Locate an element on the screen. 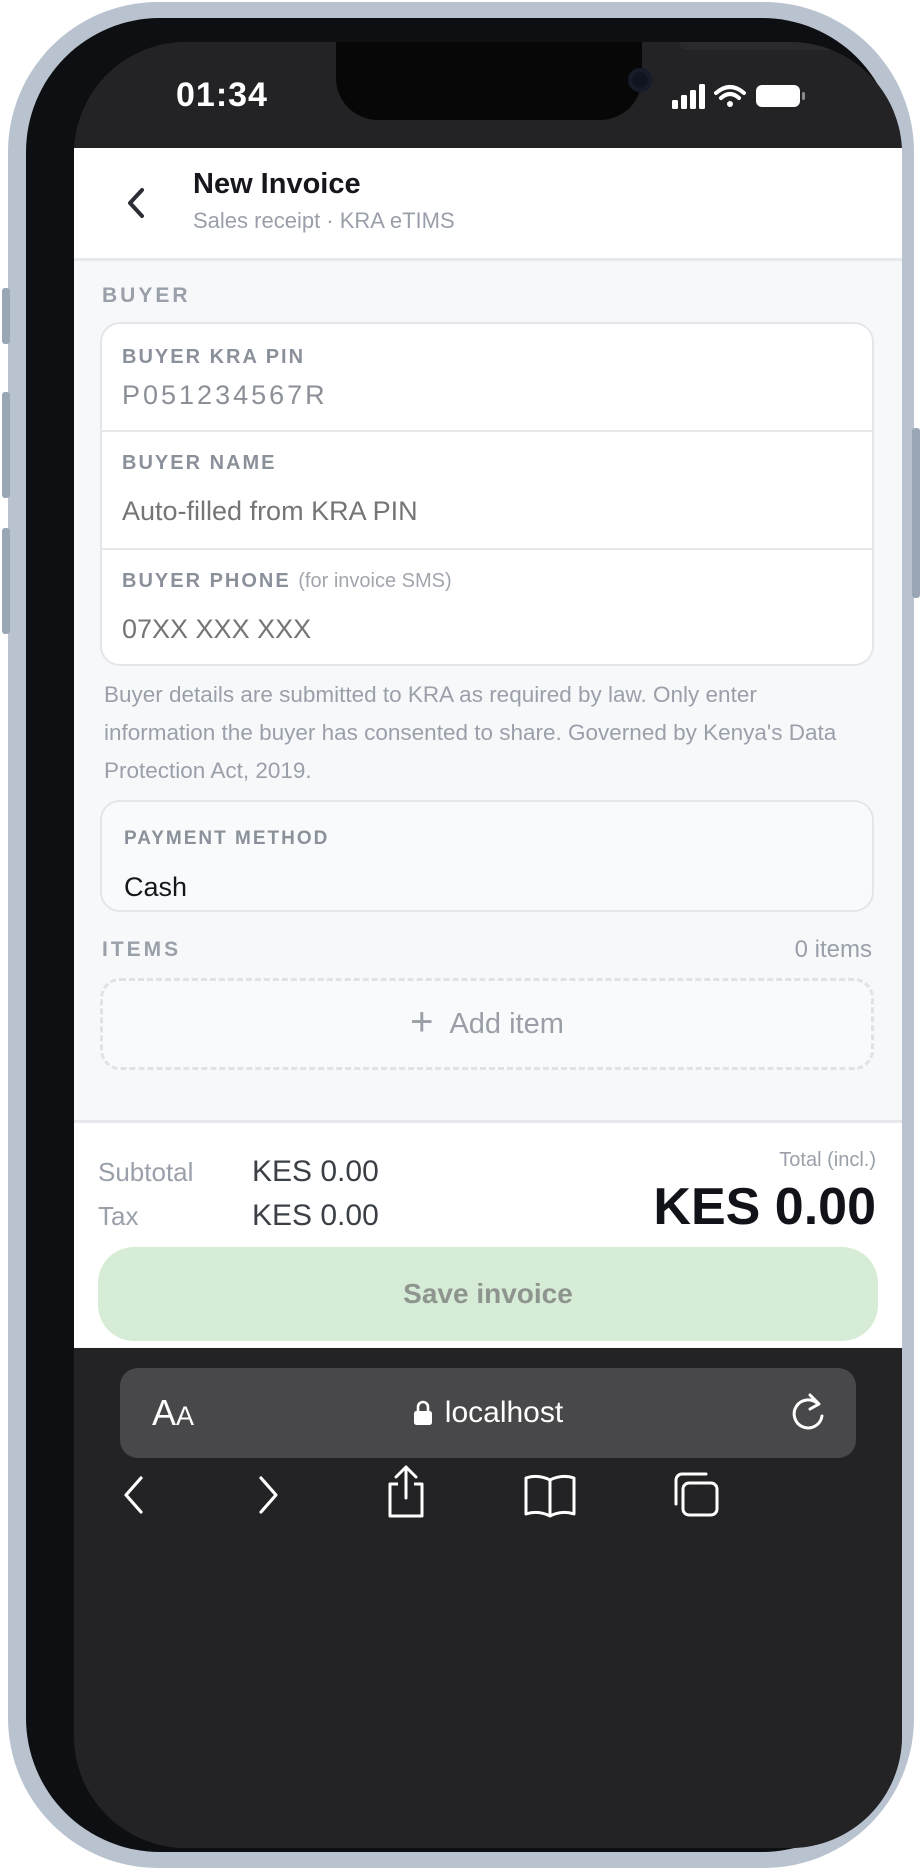 This screenshot has width=922, height=1872. add-item-label: Add item is located at coordinates (506, 1023).